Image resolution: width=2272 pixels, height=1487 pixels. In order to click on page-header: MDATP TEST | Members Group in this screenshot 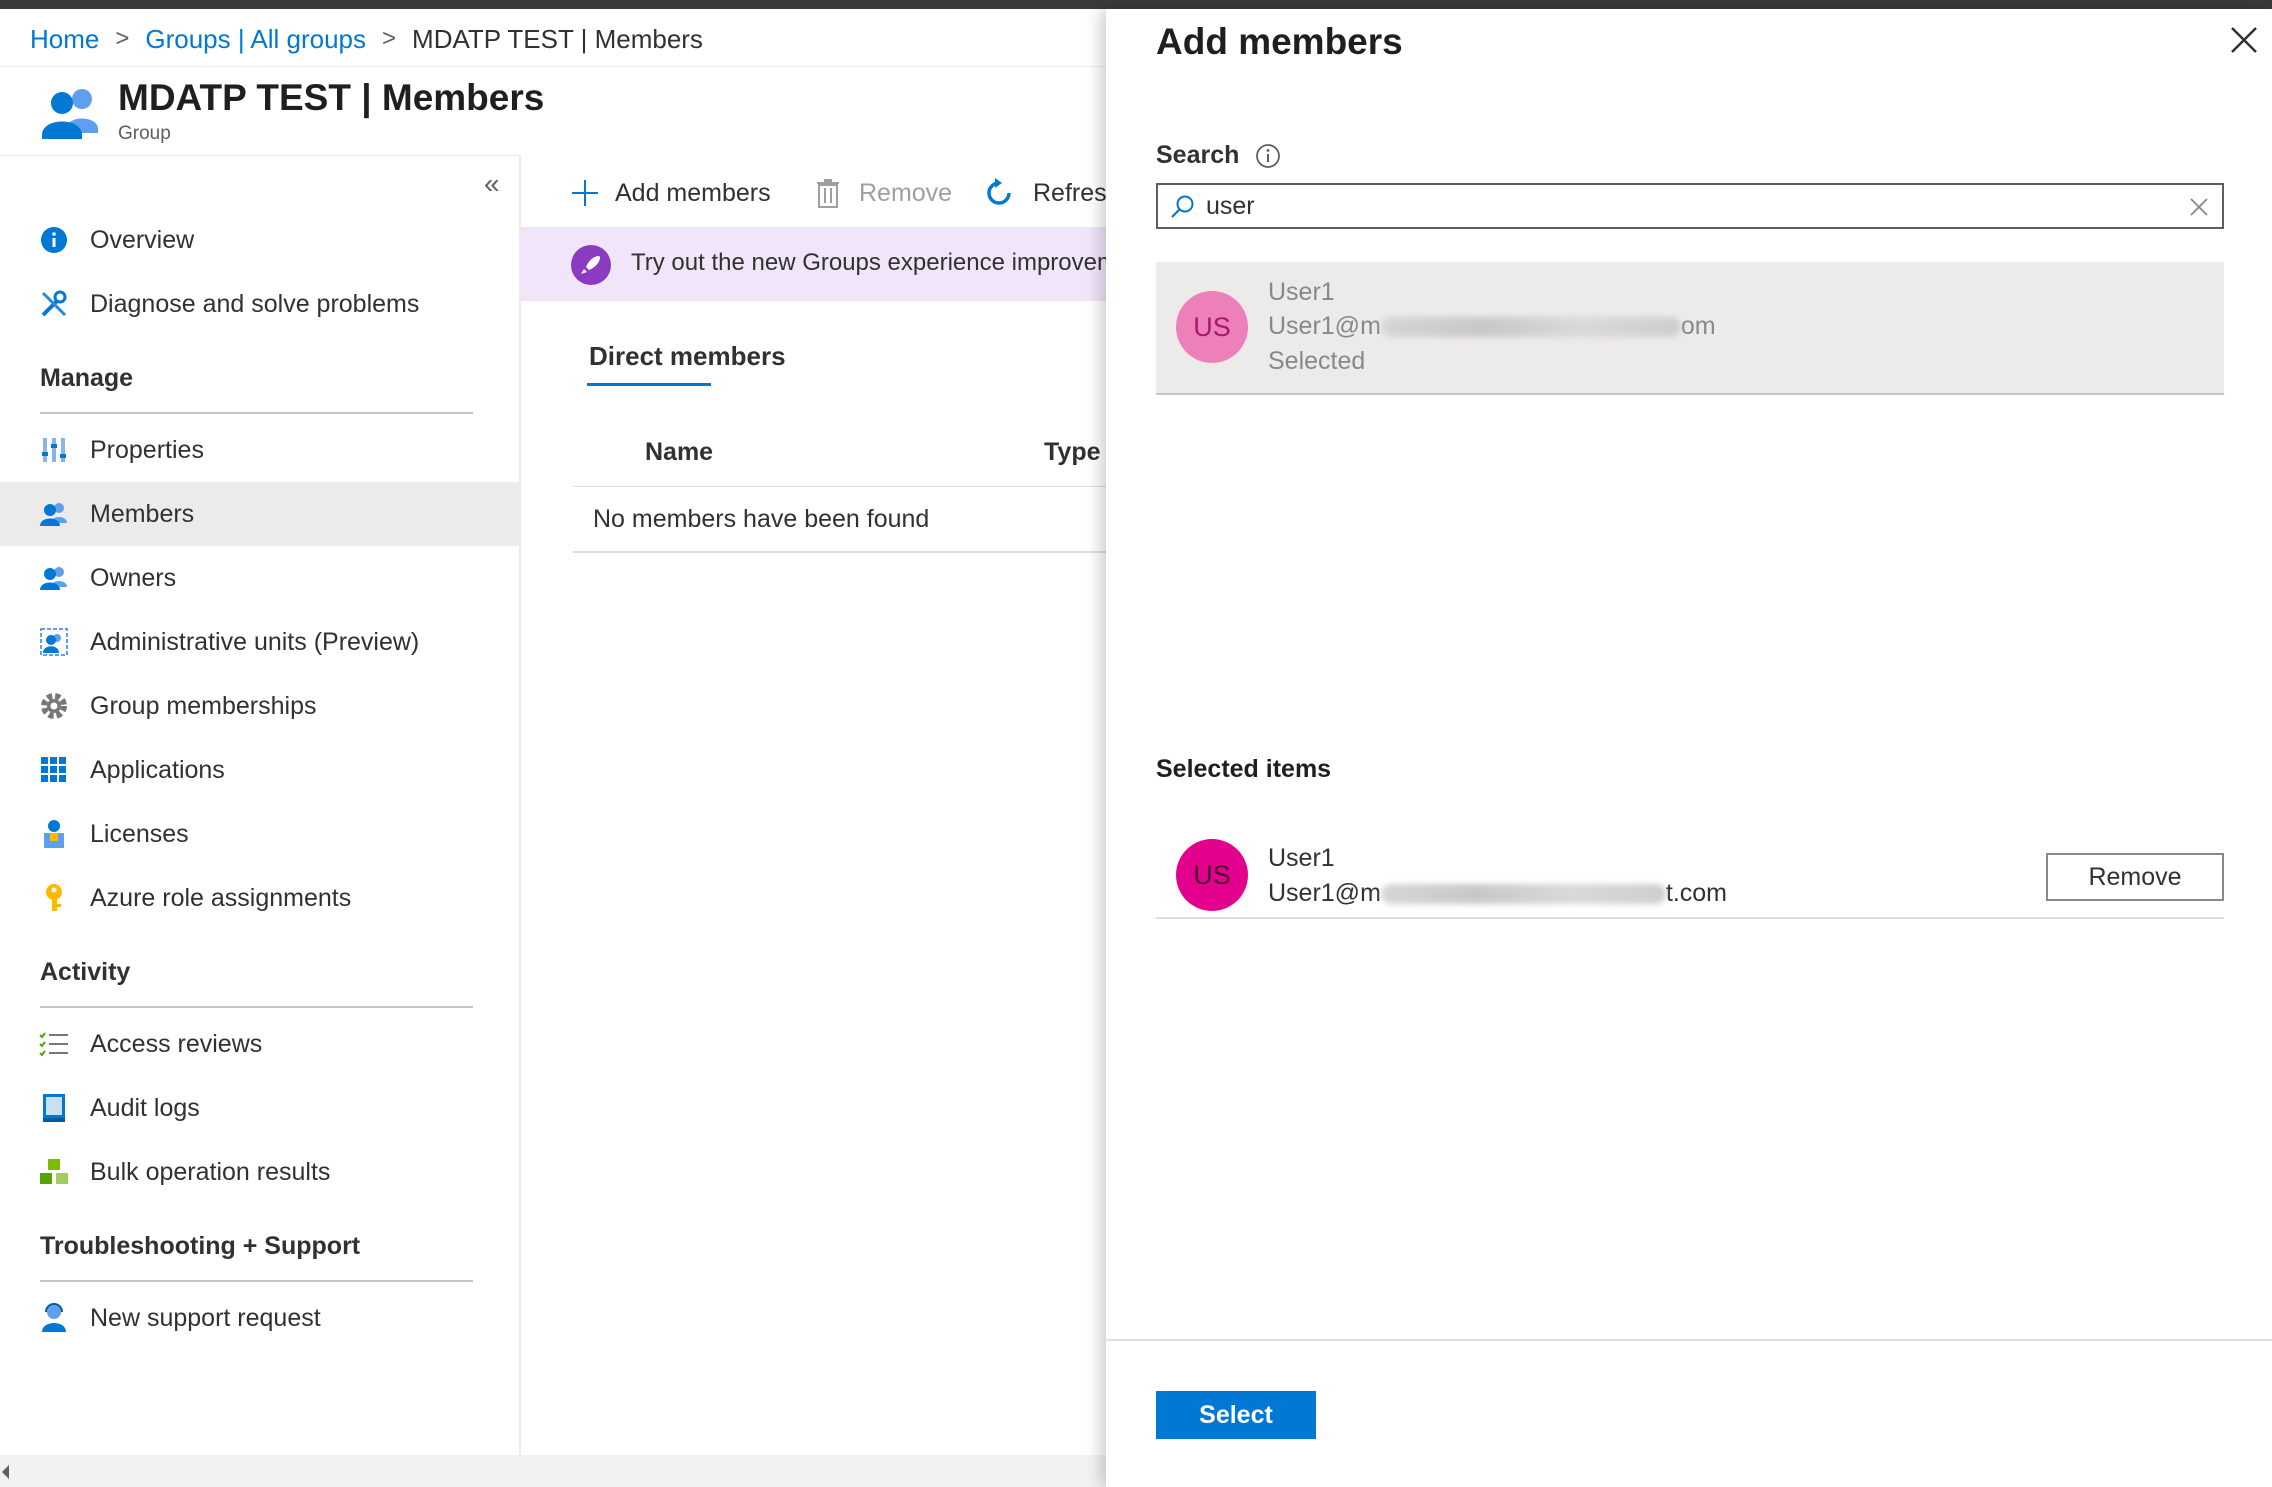, I will do `click(555, 111)`.